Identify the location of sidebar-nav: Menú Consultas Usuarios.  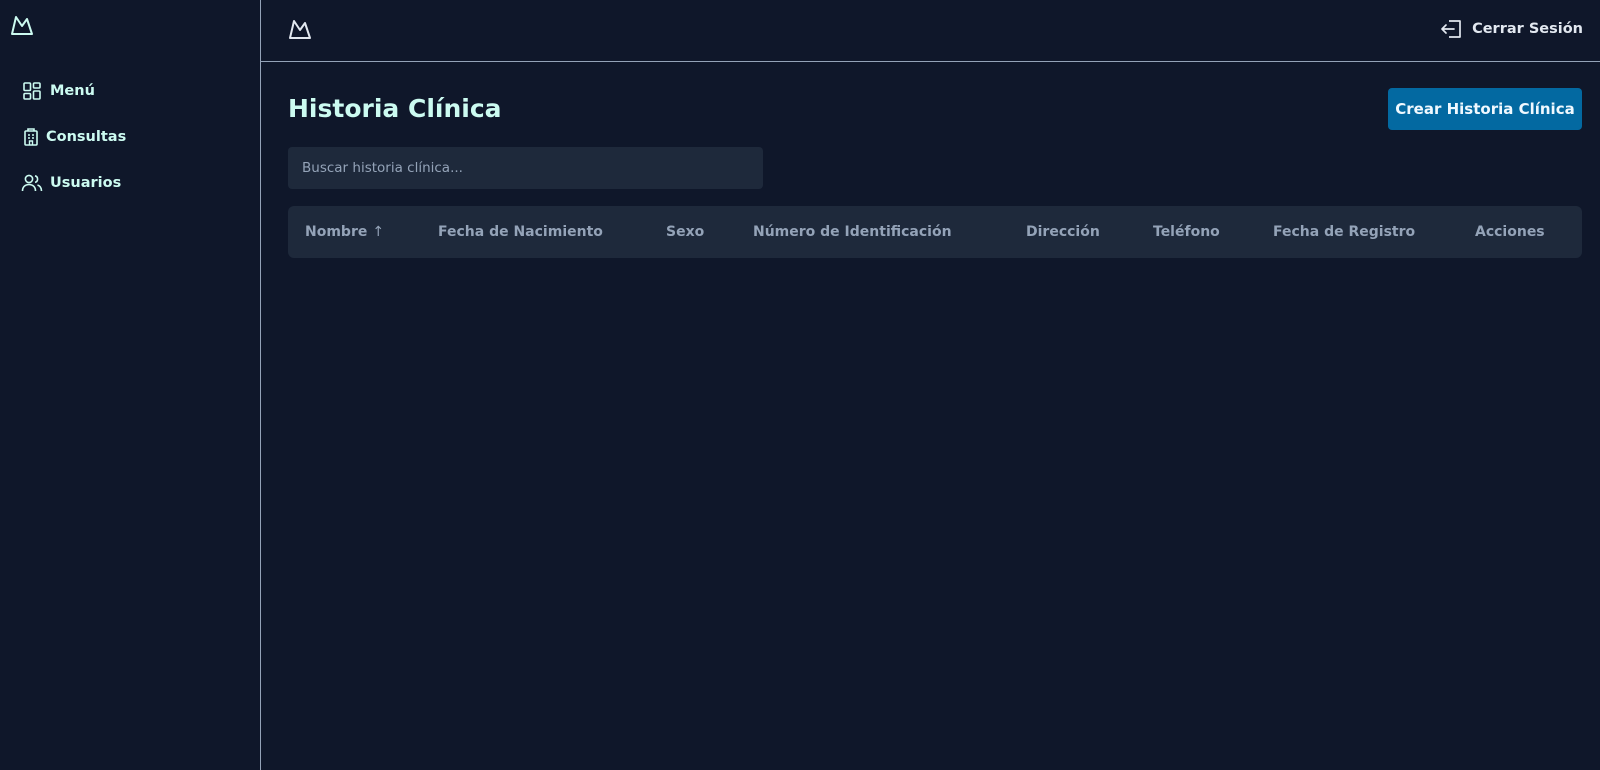
(73, 148).